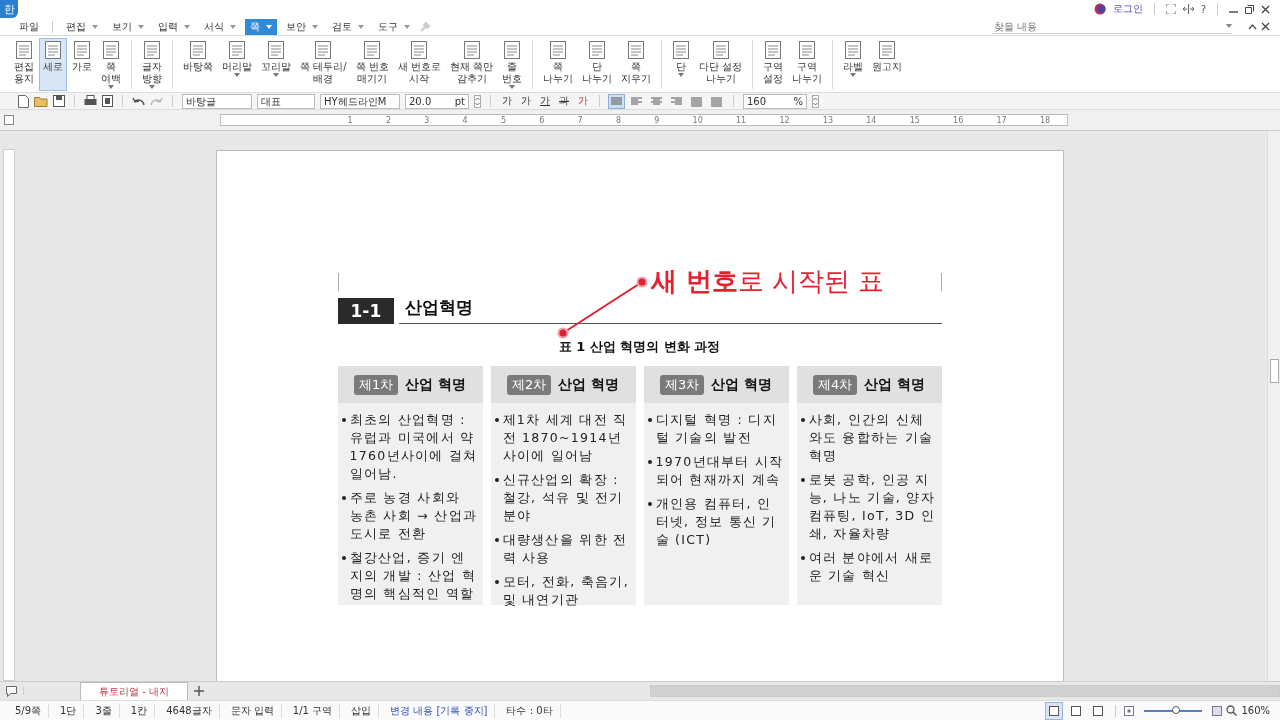 The width and height of the screenshot is (1280, 720). I want to click on zoom-out-icon, so click(1129, 710).